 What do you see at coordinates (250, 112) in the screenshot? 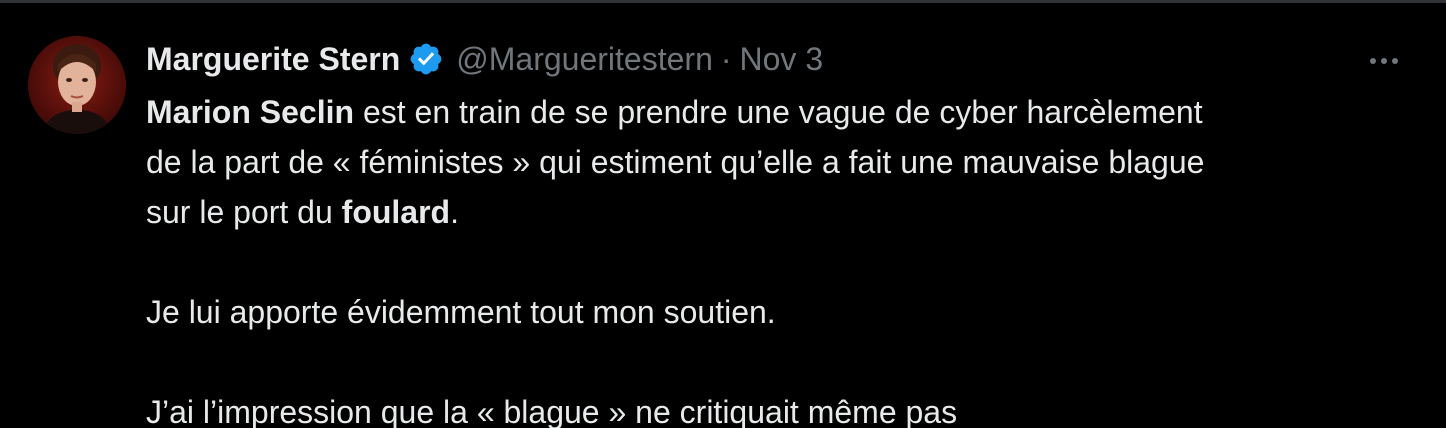
I see `mentioned-name: Marion Seclin` at bounding box center [250, 112].